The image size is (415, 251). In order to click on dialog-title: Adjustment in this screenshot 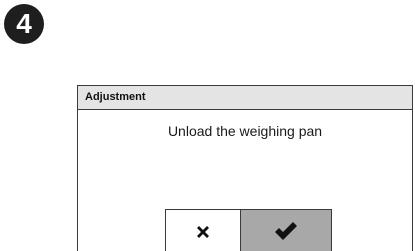, I will do `click(245, 98)`.